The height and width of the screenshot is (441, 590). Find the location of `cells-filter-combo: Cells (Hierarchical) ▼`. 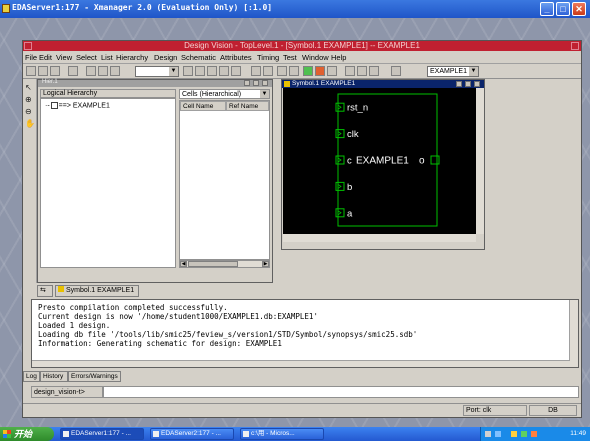

cells-filter-combo: Cells (Hierarchical) ▼ is located at coordinates (224, 94).